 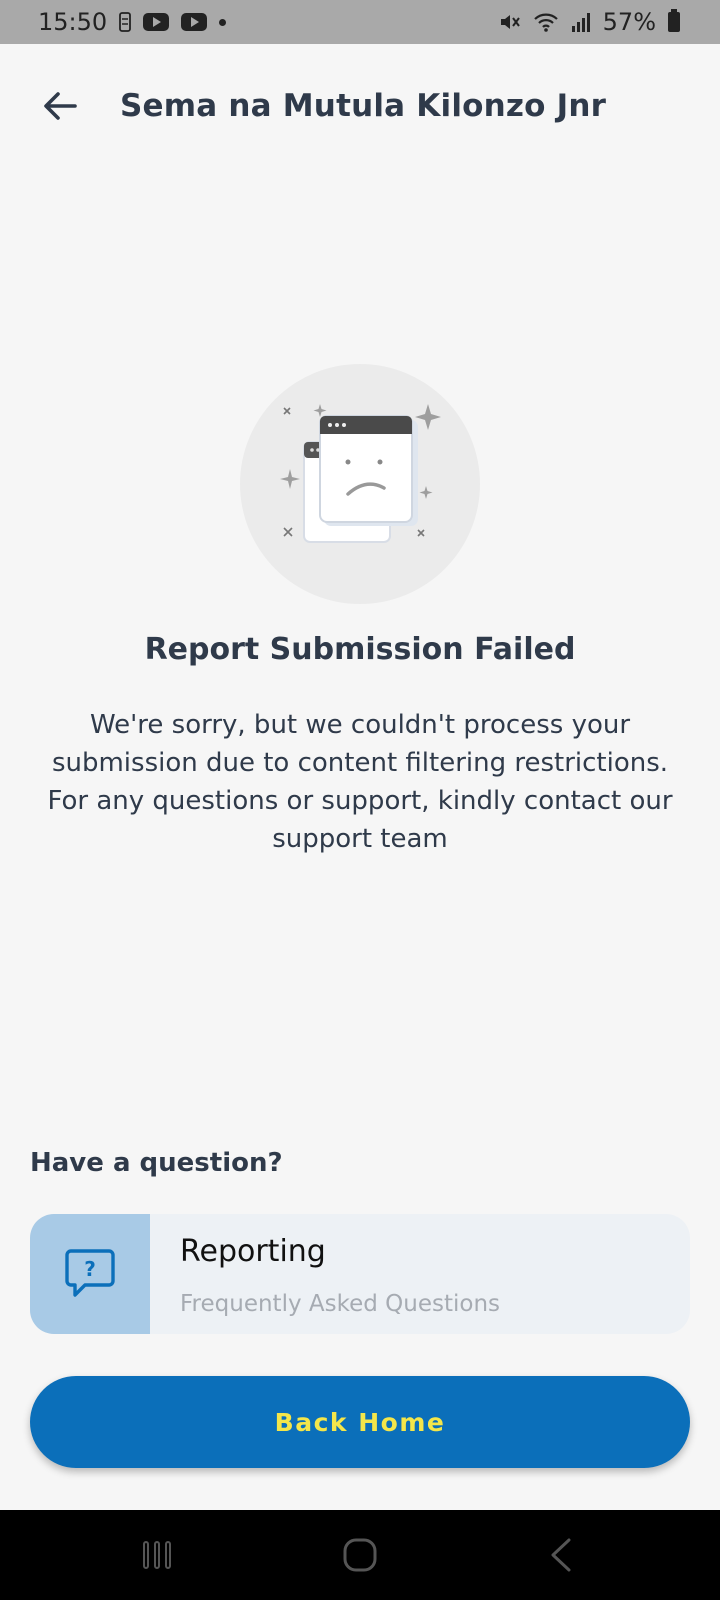 I want to click on arrow-left-icon, so click(x=60, y=106).